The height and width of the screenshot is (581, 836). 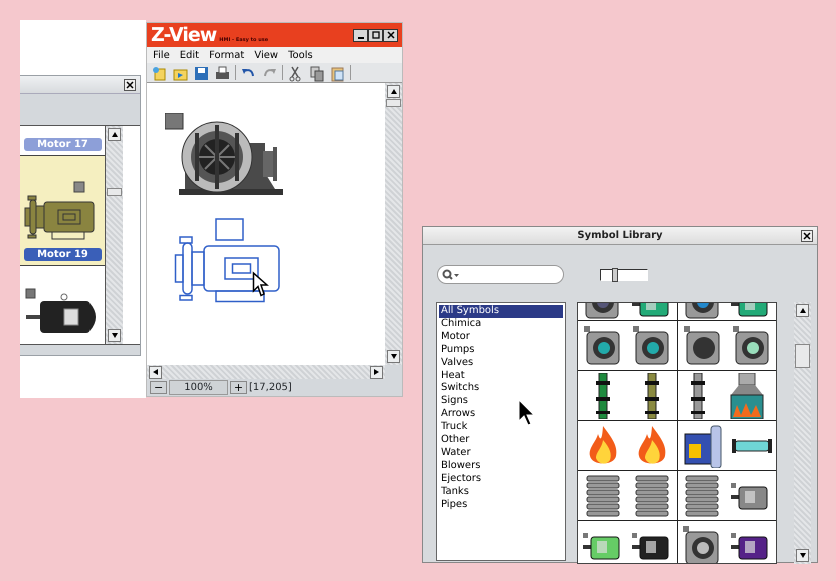 What do you see at coordinates (266, 372) in the screenshot?
I see `horizontal-scrollbar` at bounding box center [266, 372].